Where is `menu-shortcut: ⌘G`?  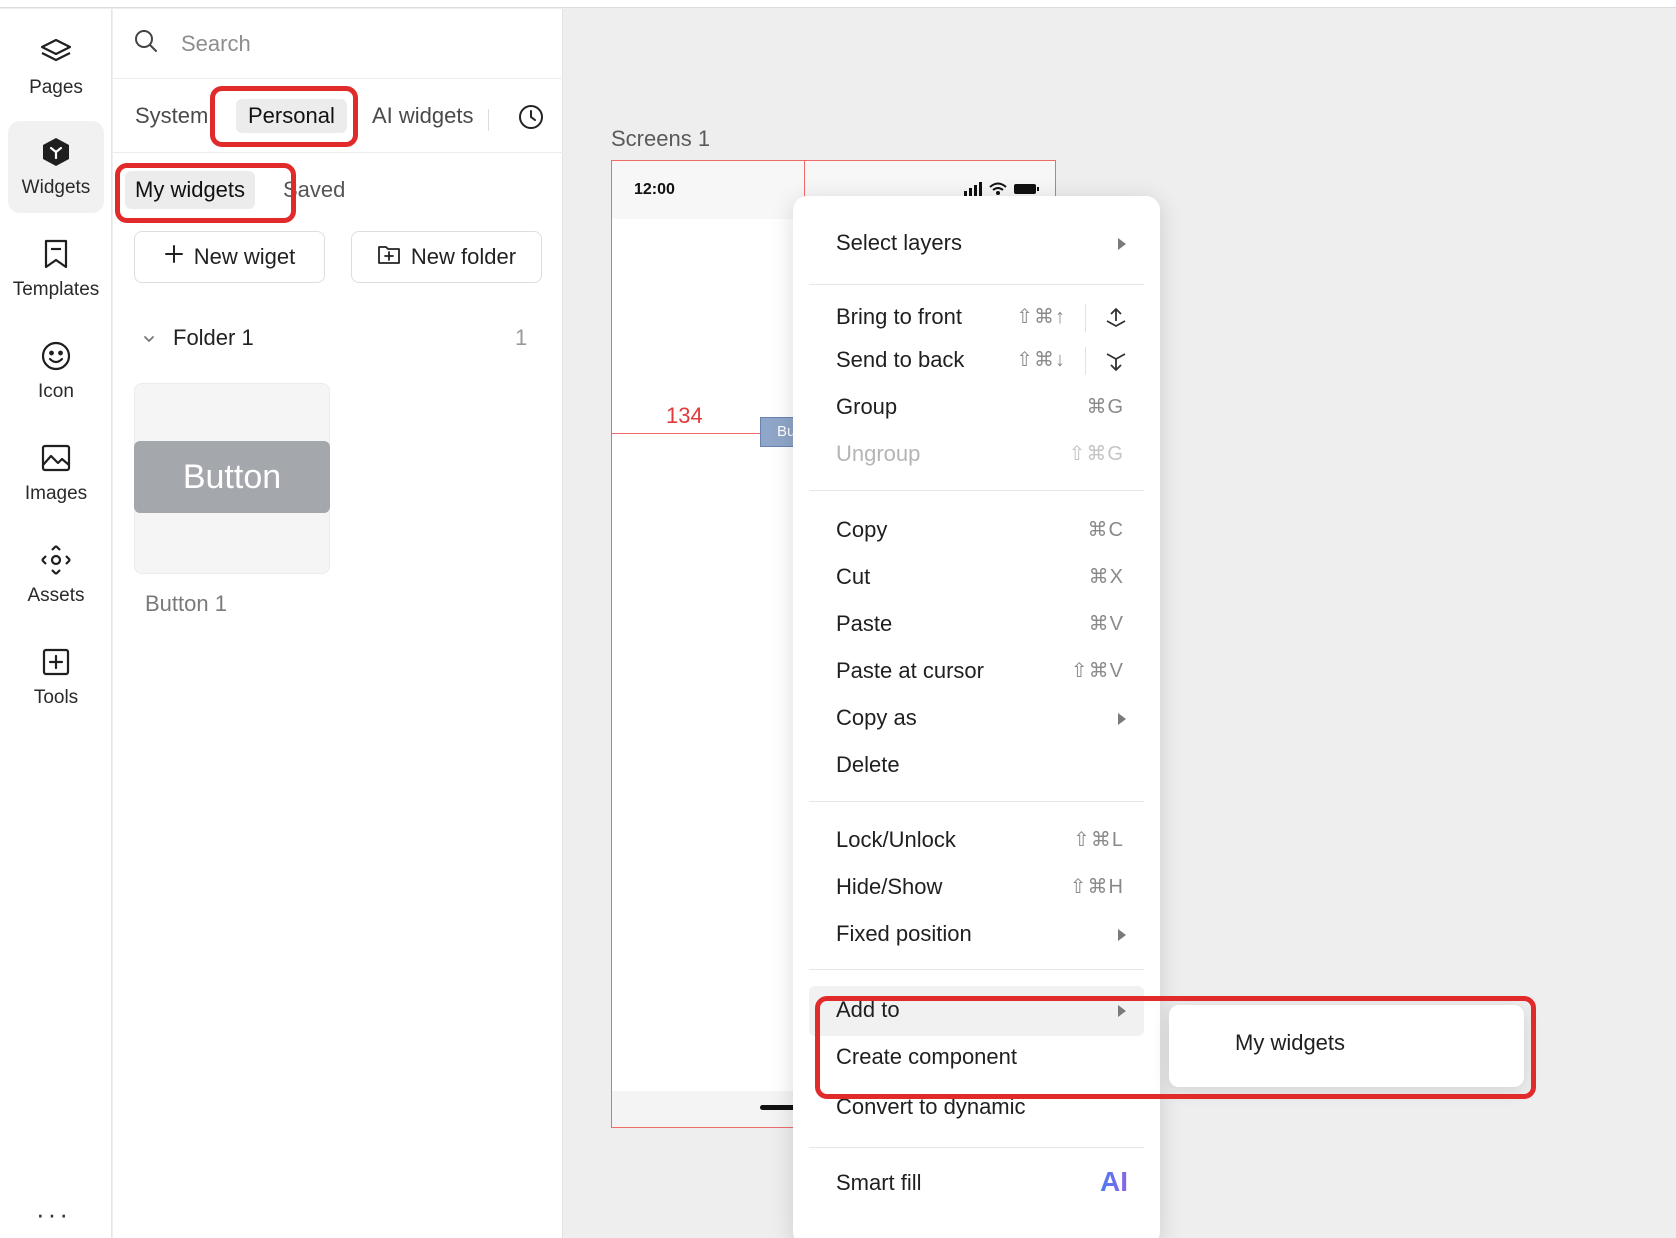 menu-shortcut: ⌘G is located at coordinates (1105, 407).